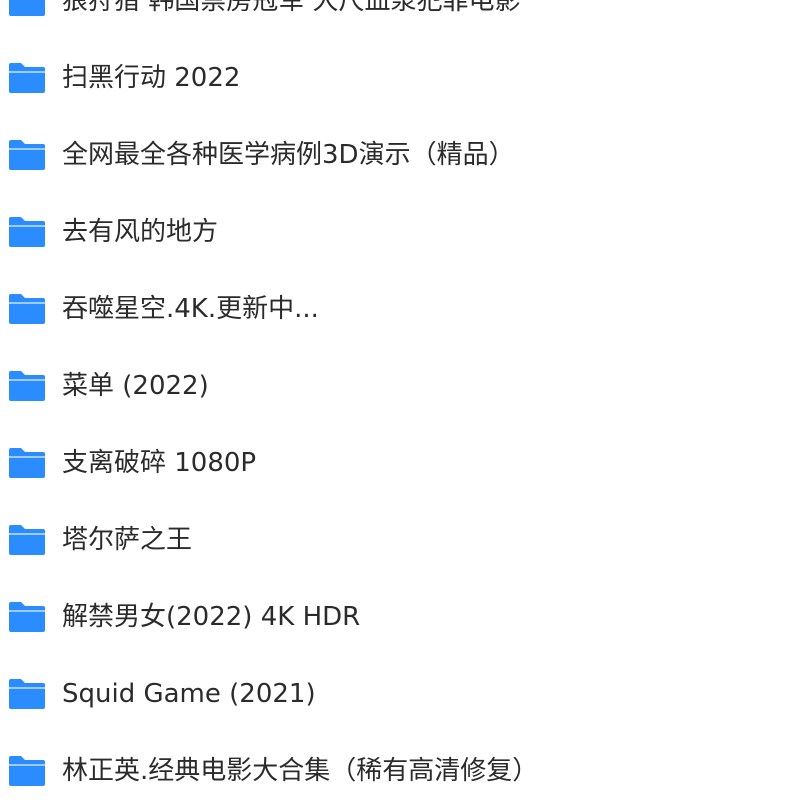  Describe the element at coordinates (151, 77) in the screenshot. I see `folder-name: 扫黑行动 2022` at that location.